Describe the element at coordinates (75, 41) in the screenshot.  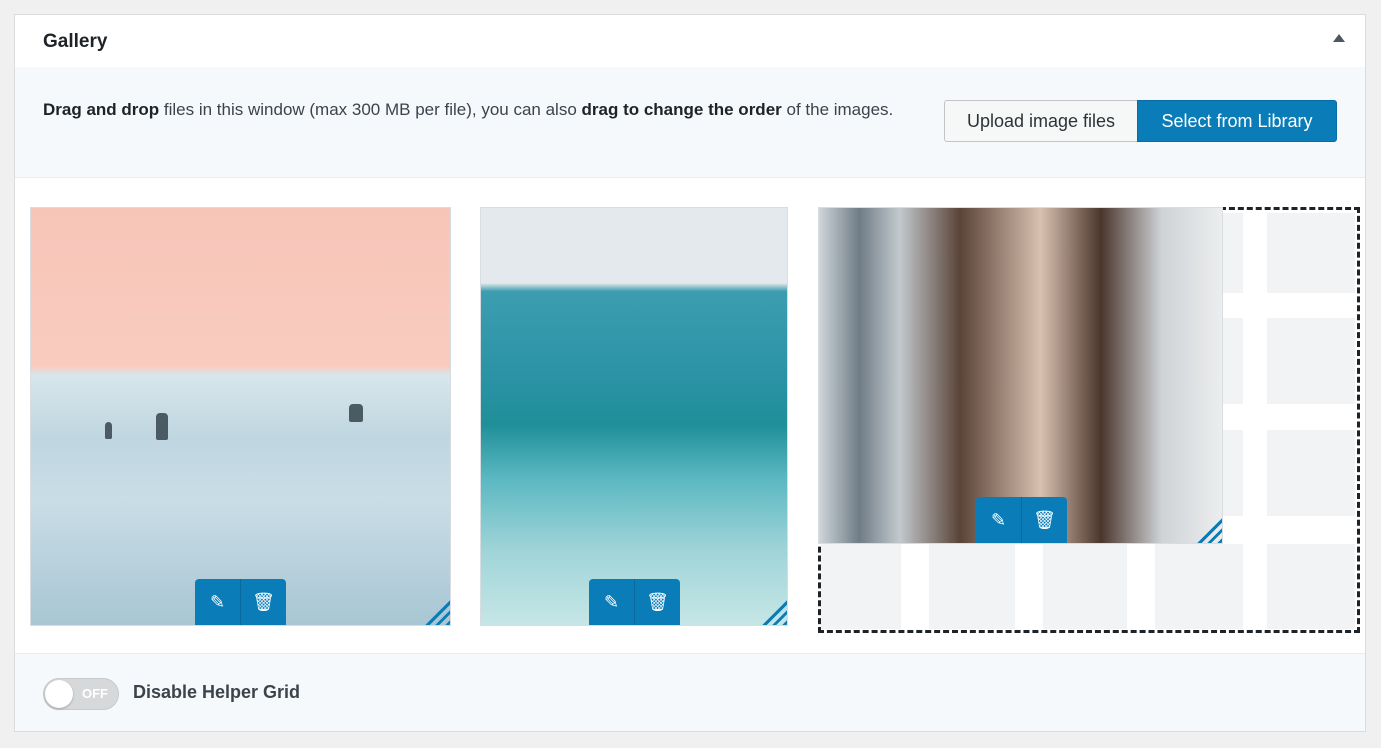
I see `panel-title: Gallery` at that location.